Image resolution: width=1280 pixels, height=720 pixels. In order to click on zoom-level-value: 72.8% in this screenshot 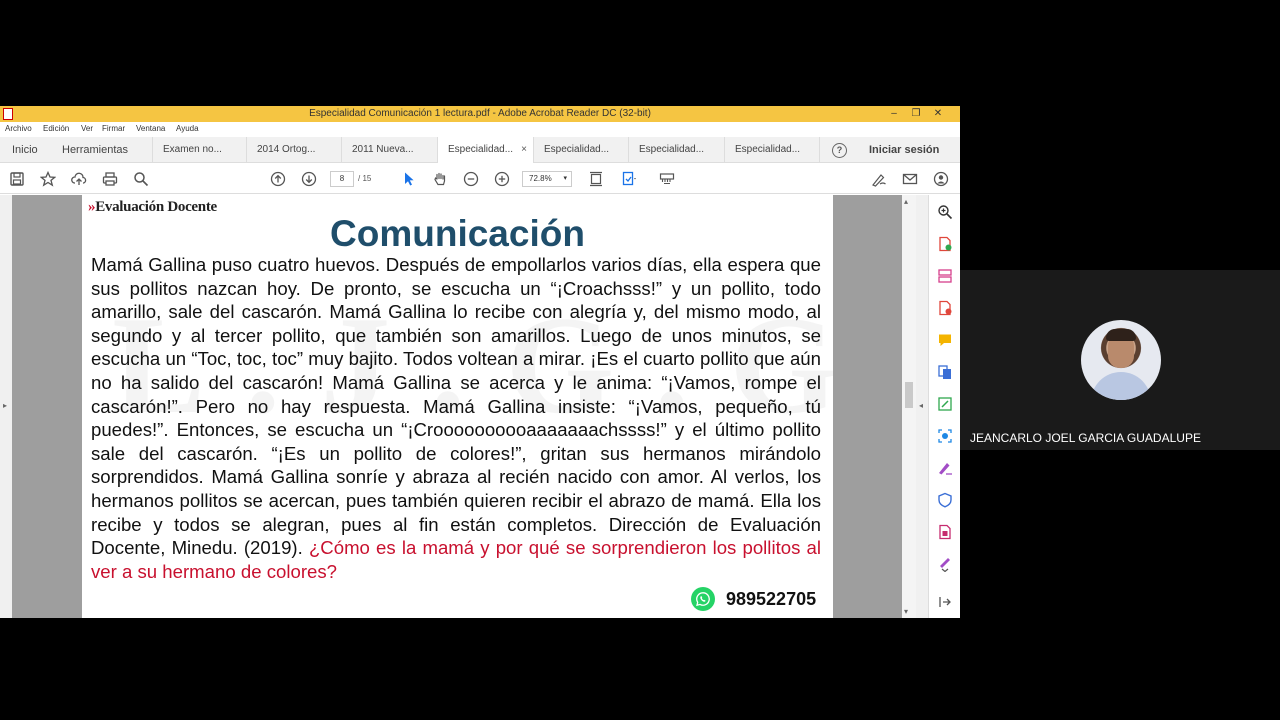, I will do `click(540, 178)`.